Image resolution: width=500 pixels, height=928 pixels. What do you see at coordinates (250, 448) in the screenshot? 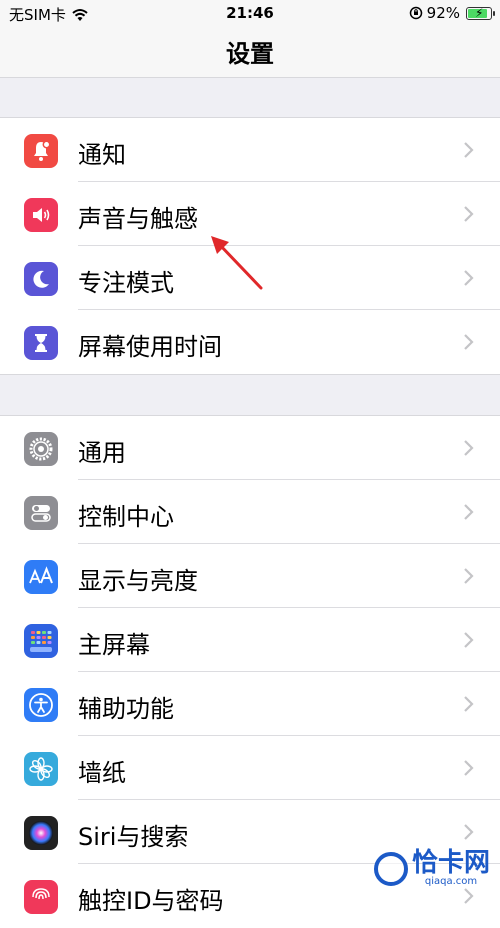
I see `settings-row-general: 通用` at bounding box center [250, 448].